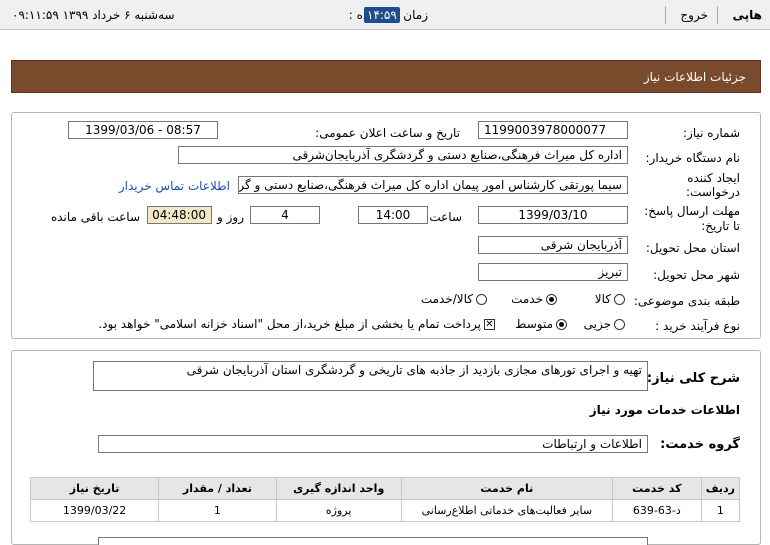 The height and width of the screenshot is (545, 770). Describe the element at coordinates (143, 130) in the screenshot. I see `announce-date-field: 1399/03/06 - 08:57` at that location.